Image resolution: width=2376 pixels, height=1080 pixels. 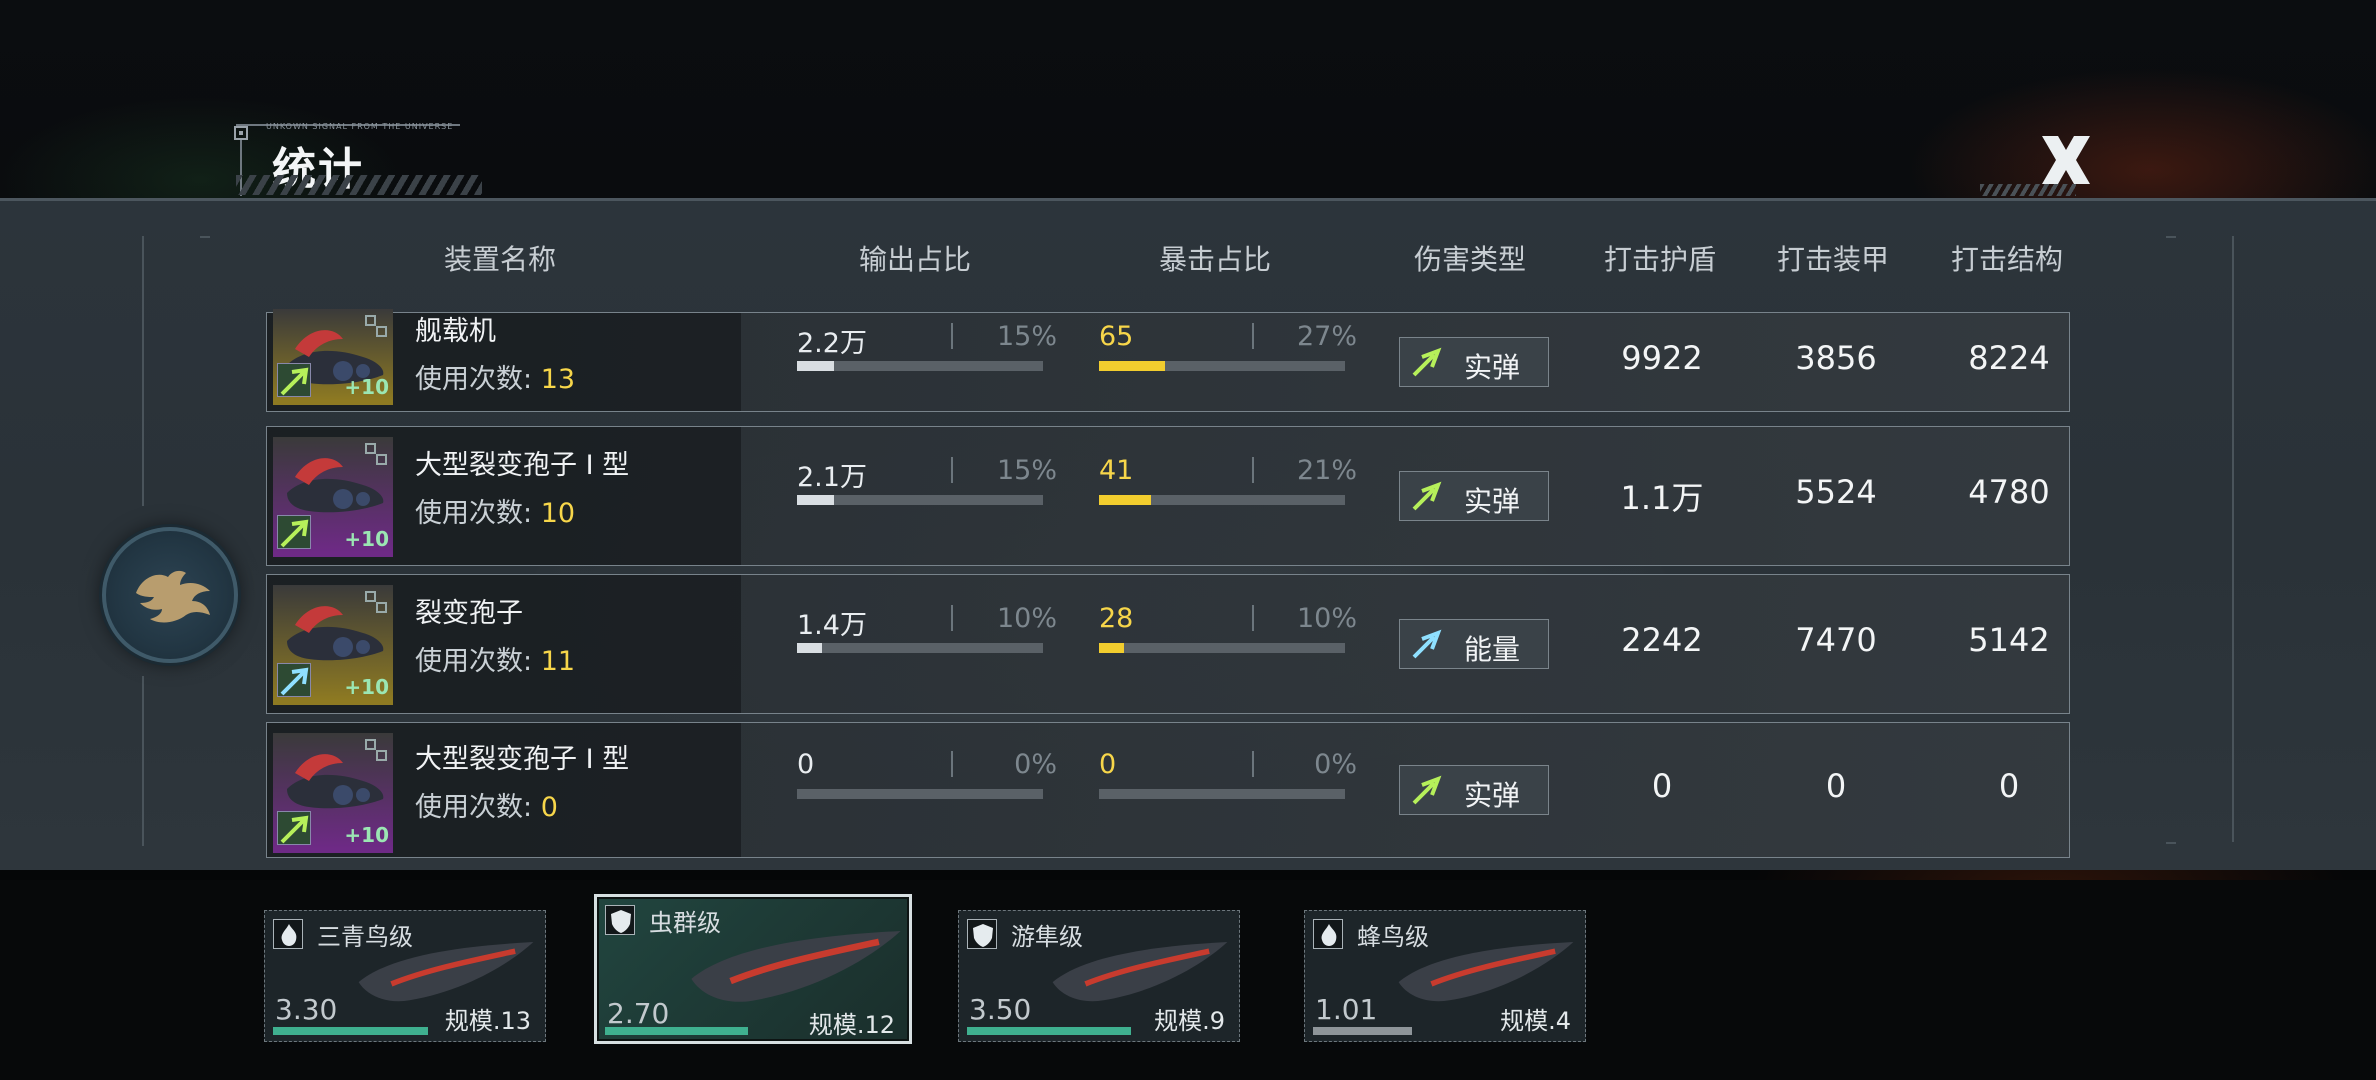 What do you see at coordinates (522, 465) in the screenshot?
I see `device-name: 大型裂变孢子 I 型` at bounding box center [522, 465].